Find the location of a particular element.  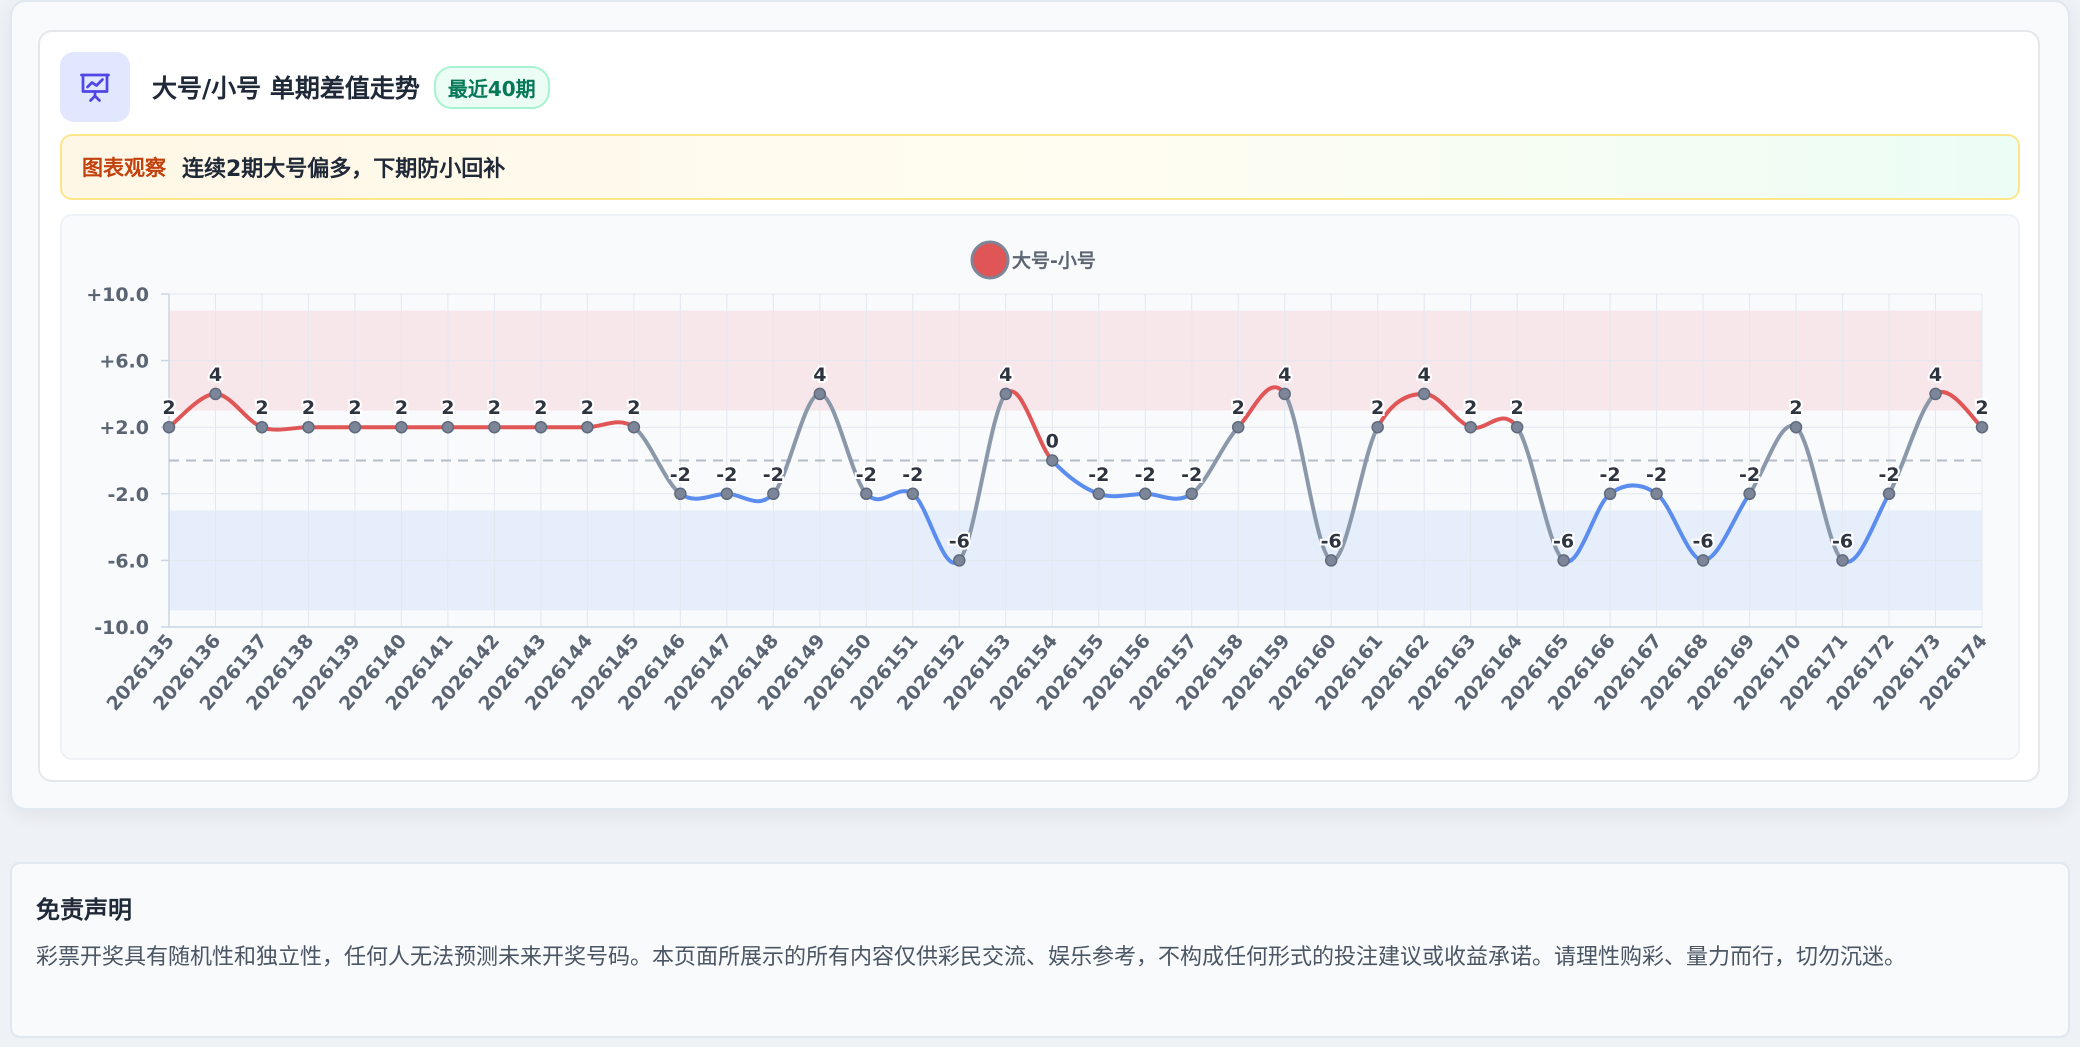

disclaimer-title: 免责声明 is located at coordinates (84, 910).